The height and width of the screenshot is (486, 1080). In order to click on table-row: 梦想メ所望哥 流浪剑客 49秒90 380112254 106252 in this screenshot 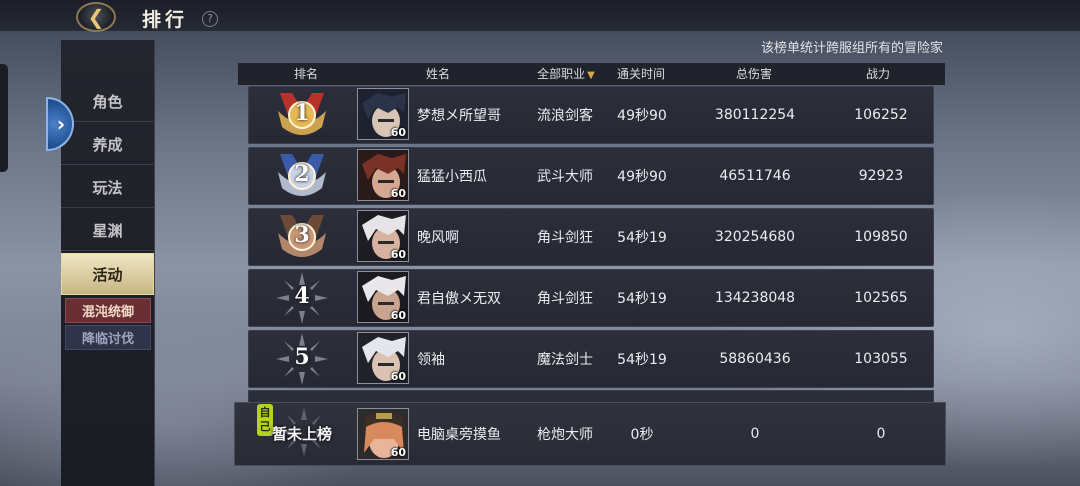, I will do `click(591, 115)`.